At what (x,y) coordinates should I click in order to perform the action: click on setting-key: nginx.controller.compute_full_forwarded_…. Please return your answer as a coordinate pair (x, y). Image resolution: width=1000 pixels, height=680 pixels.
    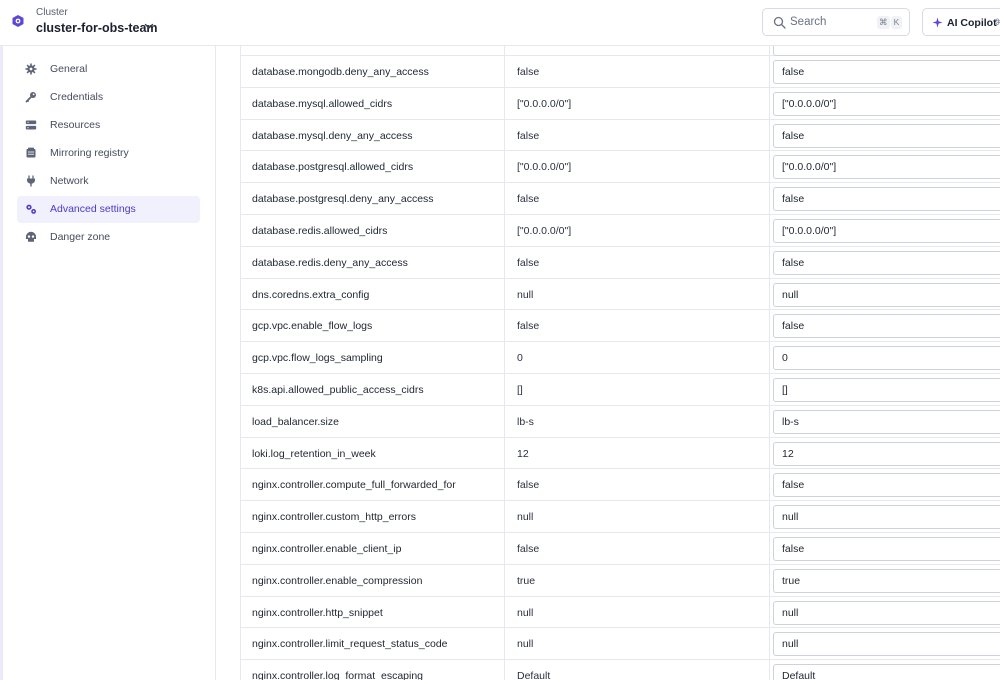
    Looking at the image, I should click on (354, 485).